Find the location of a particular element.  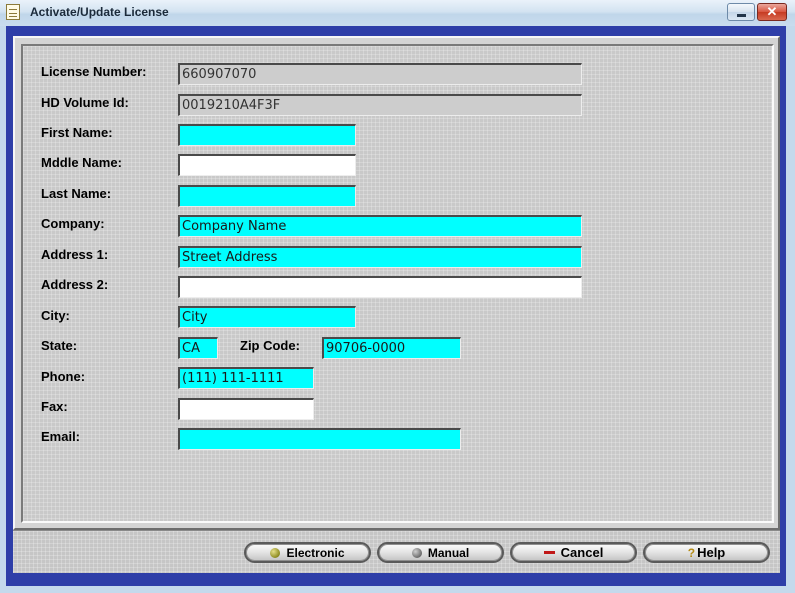

electronic-button-label: Electronic is located at coordinates (315, 552).